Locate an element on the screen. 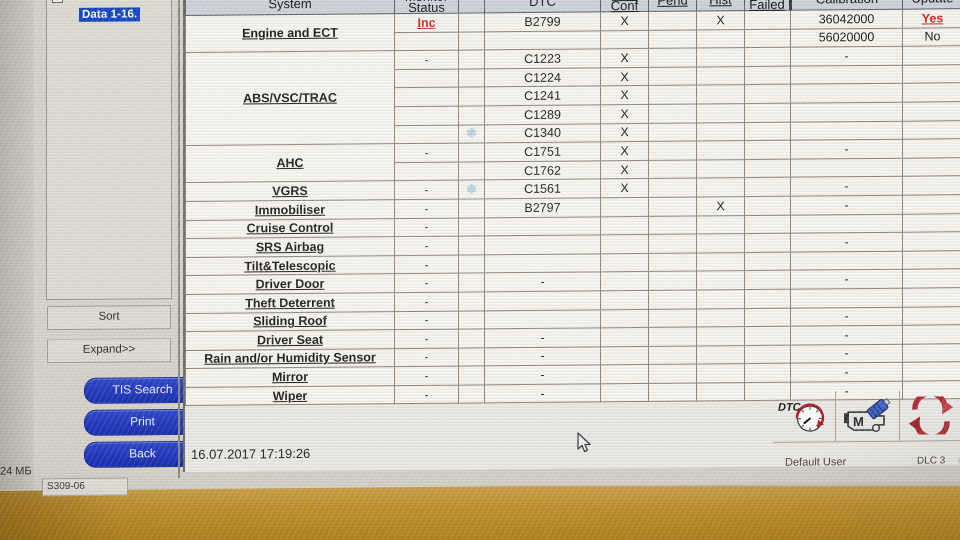 Image resolution: width=960 pixels, height=540 pixels. expand-button: Expand>> is located at coordinates (109, 351).